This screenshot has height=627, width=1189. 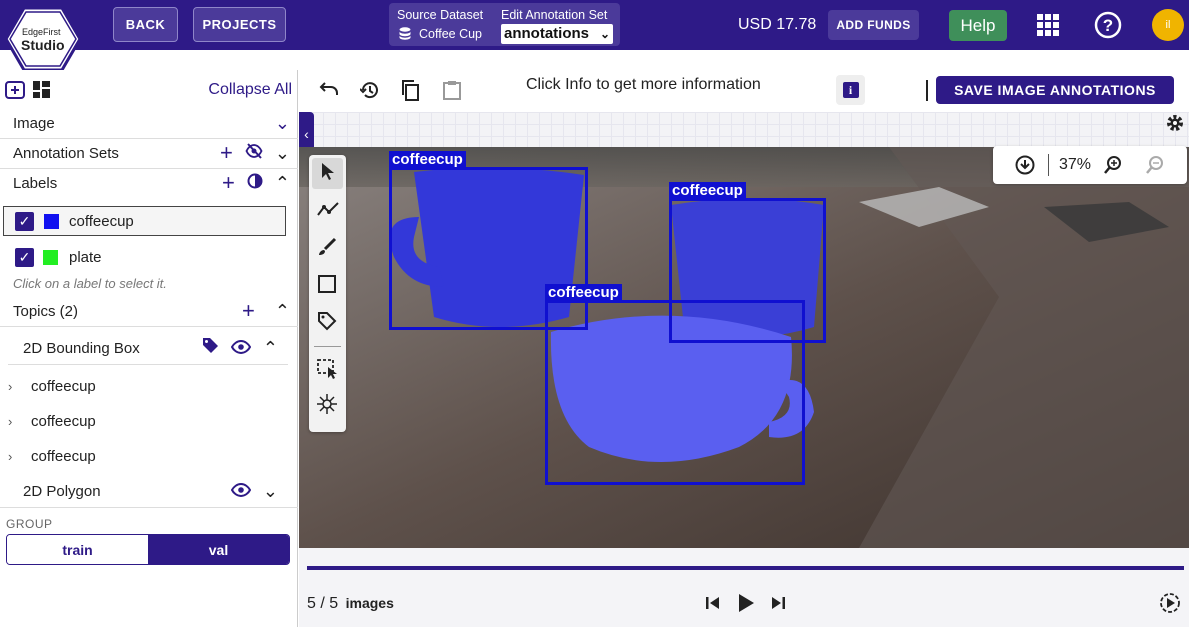 I want to click on download-icon, so click(x=1025, y=167).